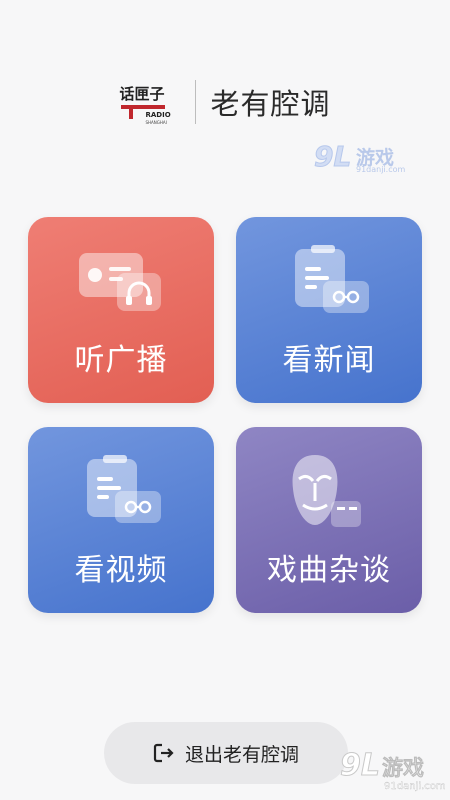 Image resolution: width=450 pixels, height=800 pixels. What do you see at coordinates (329, 360) in the screenshot?
I see `card-label: 看新闻` at bounding box center [329, 360].